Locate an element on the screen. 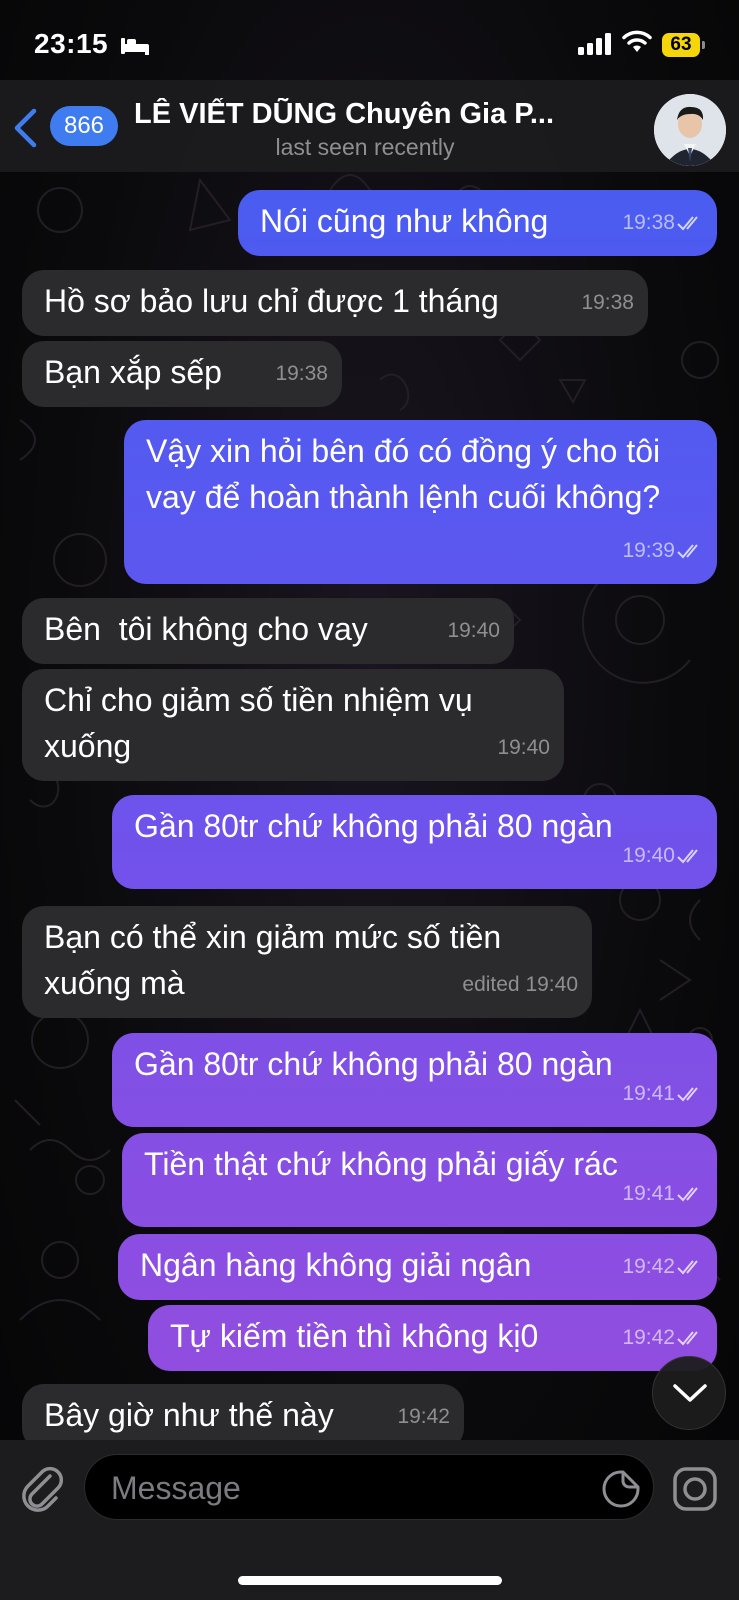 The width and height of the screenshot is (739, 1600). scroll-down-button is located at coordinates (689, 1393).